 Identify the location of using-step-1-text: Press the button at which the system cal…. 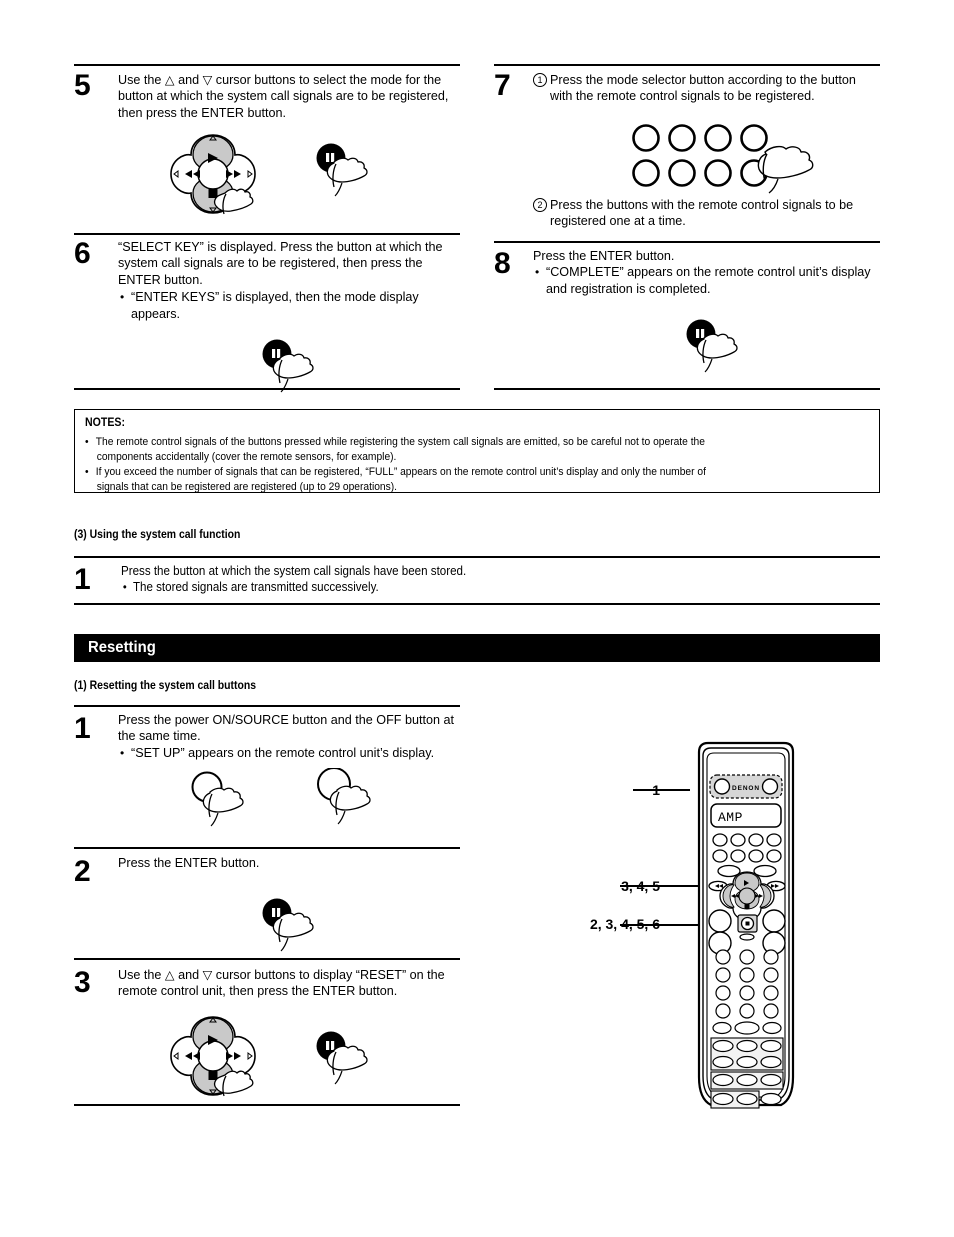
(443, 579).